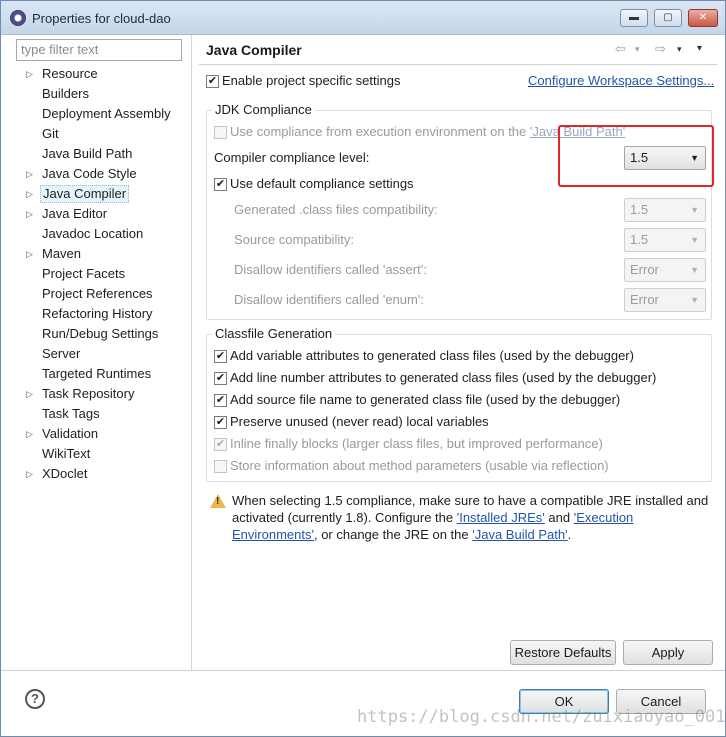 The height and width of the screenshot is (737, 726). Describe the element at coordinates (100, 474) in the screenshot. I see `sidebar-item-xdoclet: ▷ XDoclet` at that location.